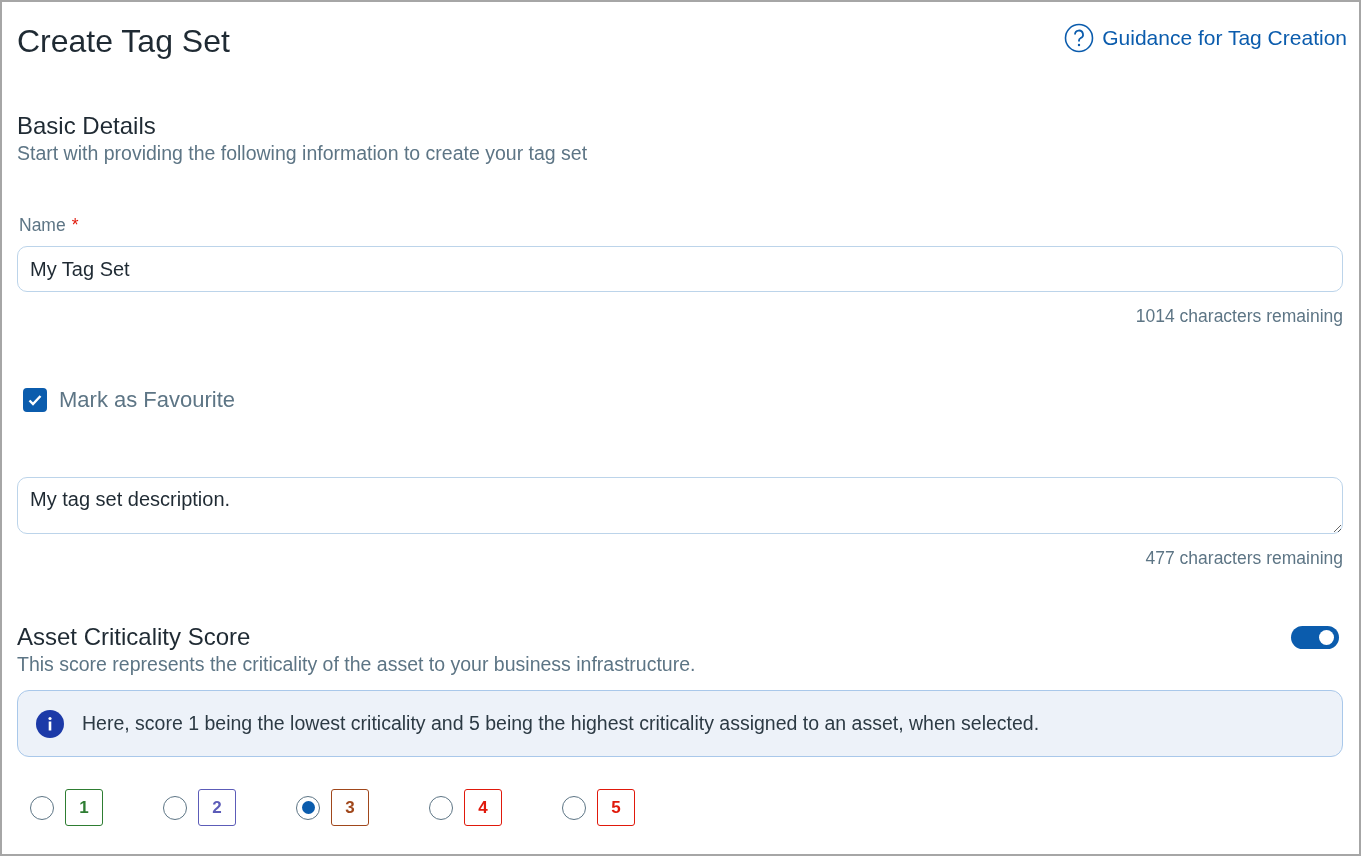 The height and width of the screenshot is (856, 1361). Describe the element at coordinates (1239, 316) in the screenshot. I see `character-counter: 1014 characters remaining` at that location.